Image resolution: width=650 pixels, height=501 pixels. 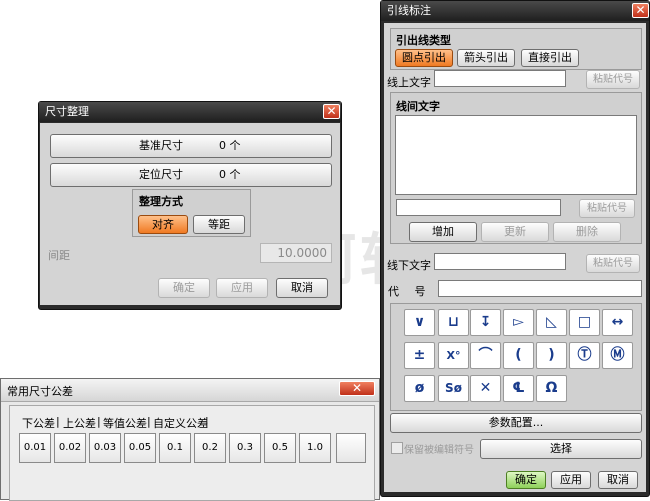 What do you see at coordinates (230, 174) in the screenshot?
I see `locate-size-count: 0 个` at bounding box center [230, 174].